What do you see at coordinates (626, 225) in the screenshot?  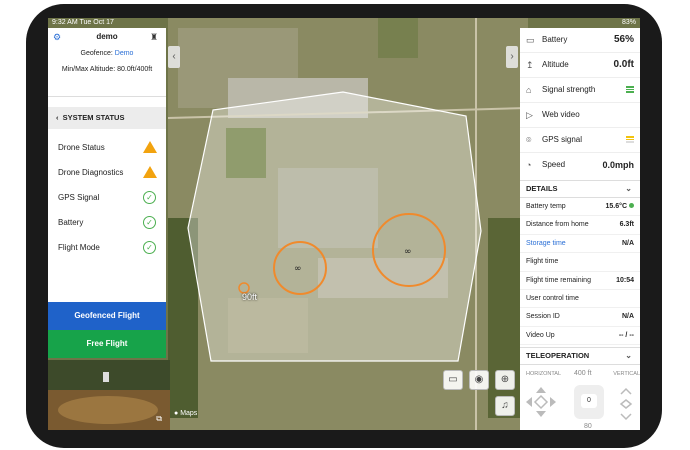 I see `detail-value: 6.3ft` at bounding box center [626, 225].